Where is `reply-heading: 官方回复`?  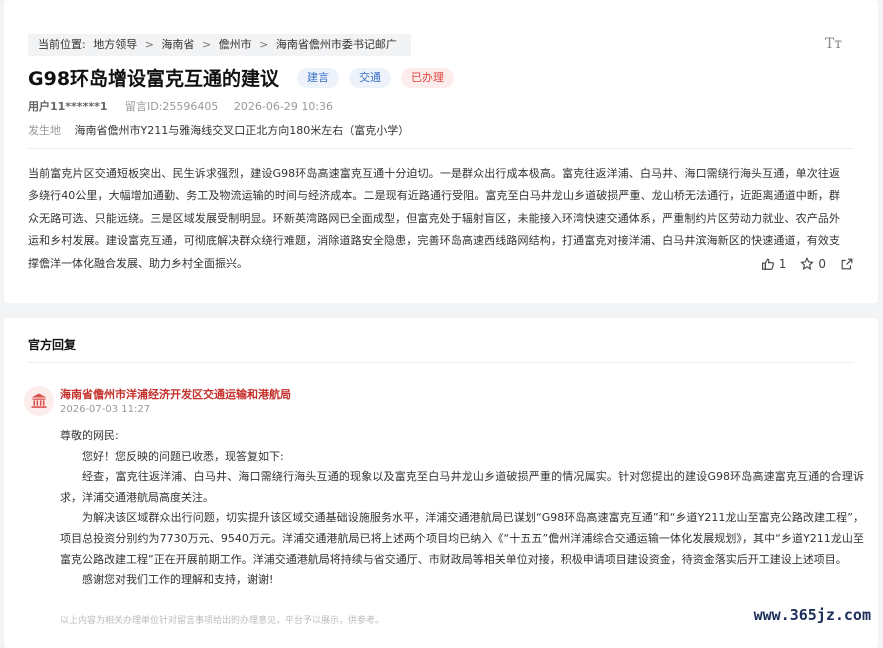 reply-heading: 官方回复 is located at coordinates (52, 345).